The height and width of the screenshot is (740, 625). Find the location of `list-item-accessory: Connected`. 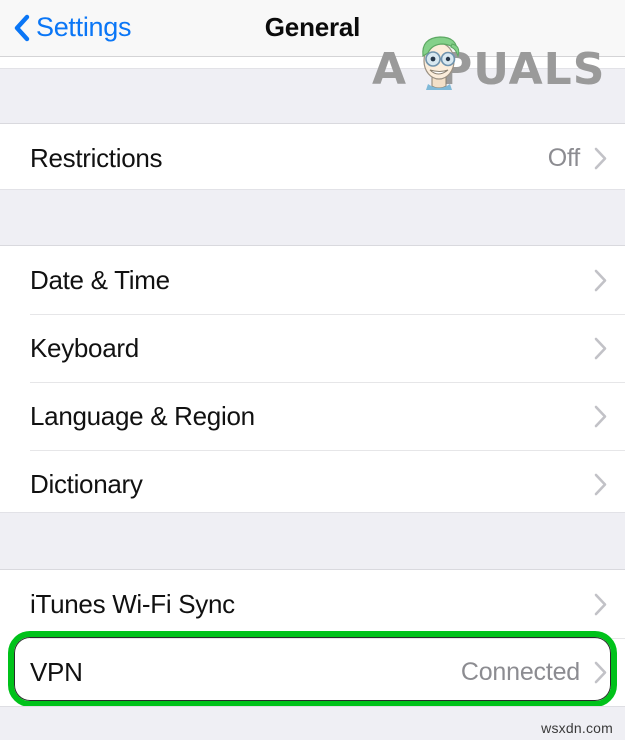

list-item-accessory: Connected is located at coordinates (534, 672).